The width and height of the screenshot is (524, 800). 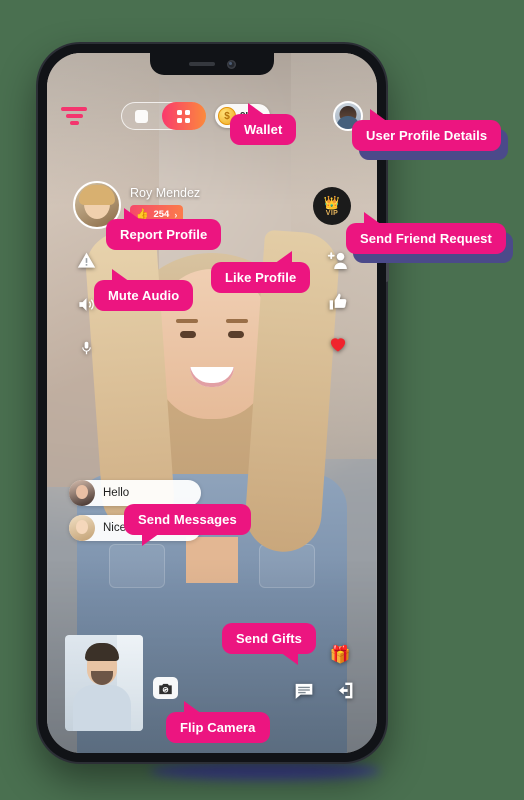 I want to click on self-view-hair, so click(x=102, y=652).